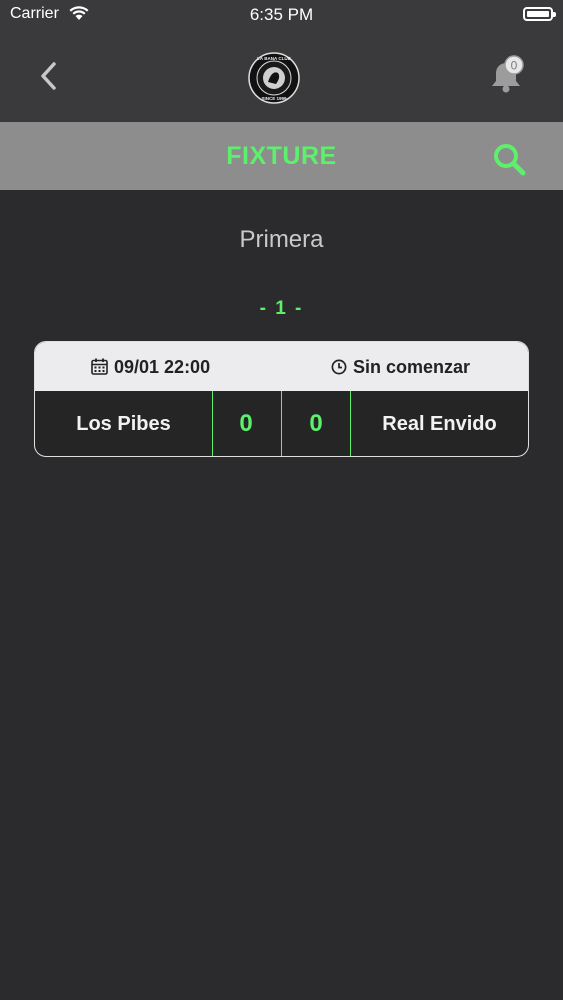  What do you see at coordinates (339, 367) in the screenshot?
I see `clock-icon` at bounding box center [339, 367].